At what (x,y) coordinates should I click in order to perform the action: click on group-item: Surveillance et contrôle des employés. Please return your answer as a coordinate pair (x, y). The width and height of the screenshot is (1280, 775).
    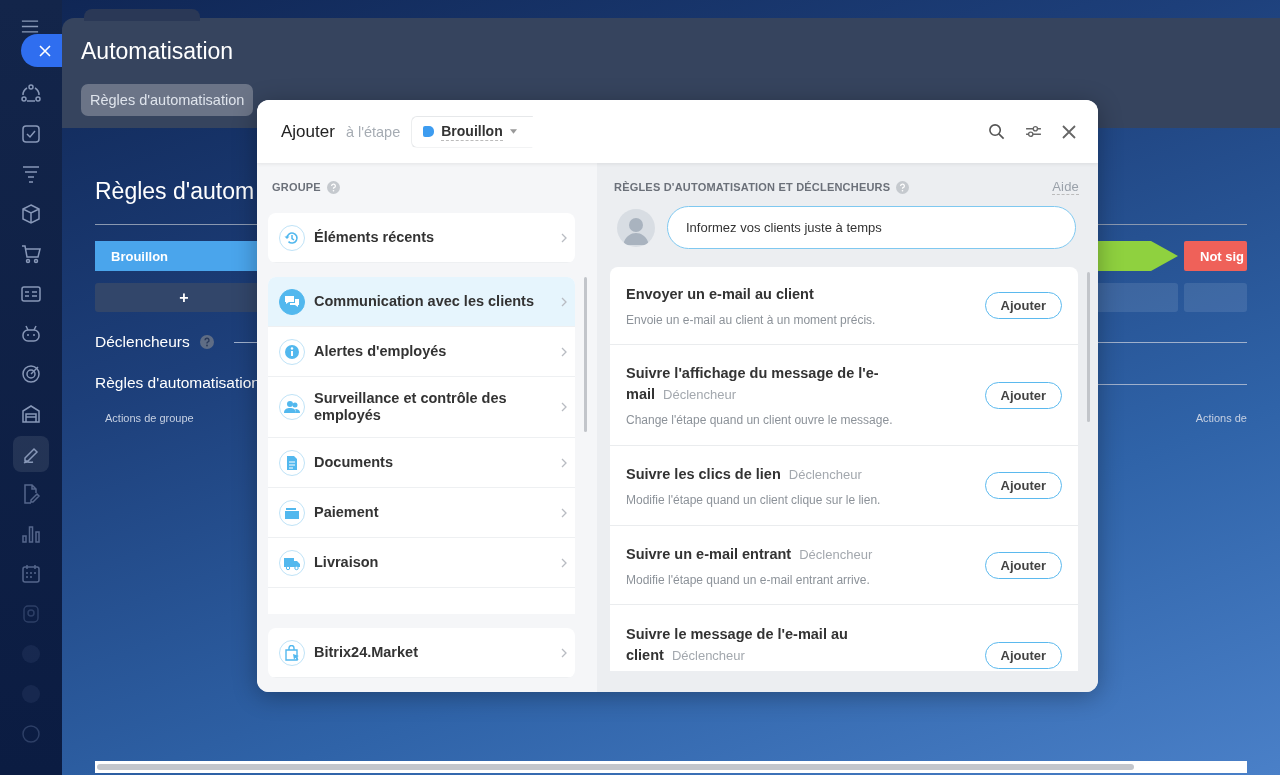
    Looking at the image, I should click on (421, 407).